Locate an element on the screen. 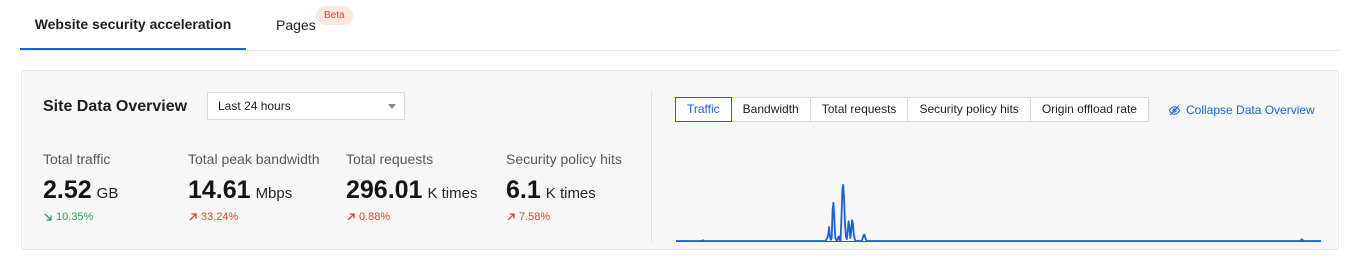 Image resolution: width=1356 pixels, height=259 pixels. tab-pages: Pages is located at coordinates (296, 24).